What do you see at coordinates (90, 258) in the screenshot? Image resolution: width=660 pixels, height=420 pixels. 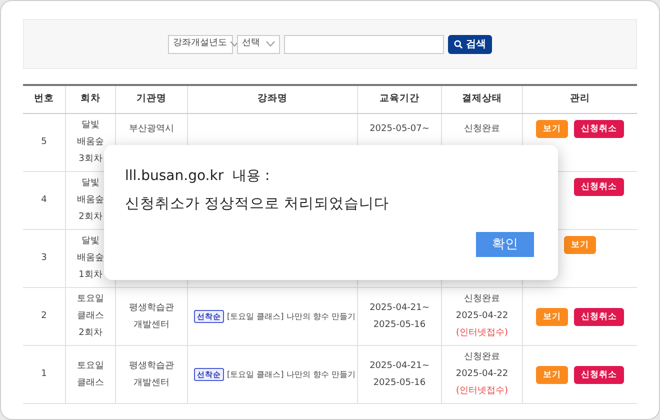 I see `session-text: 달빛 배움숲 1회차` at bounding box center [90, 258].